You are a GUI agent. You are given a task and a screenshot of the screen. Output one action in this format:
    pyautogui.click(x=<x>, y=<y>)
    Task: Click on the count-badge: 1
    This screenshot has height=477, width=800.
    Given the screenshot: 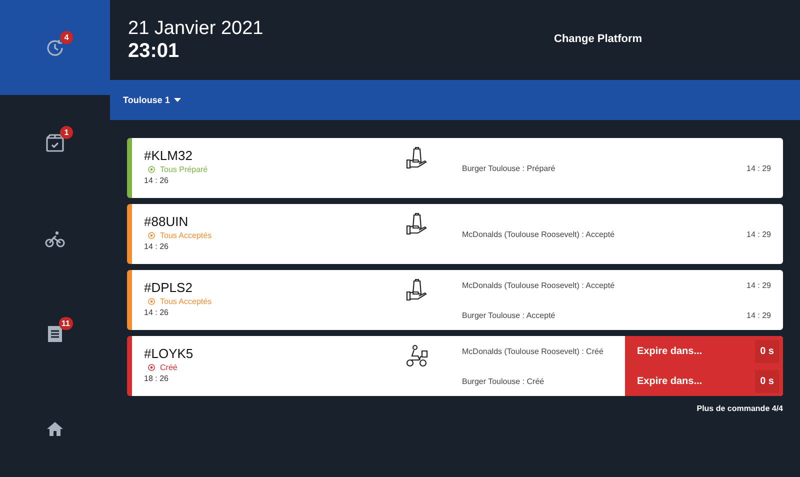 What is the action you would take?
    pyautogui.click(x=66, y=133)
    